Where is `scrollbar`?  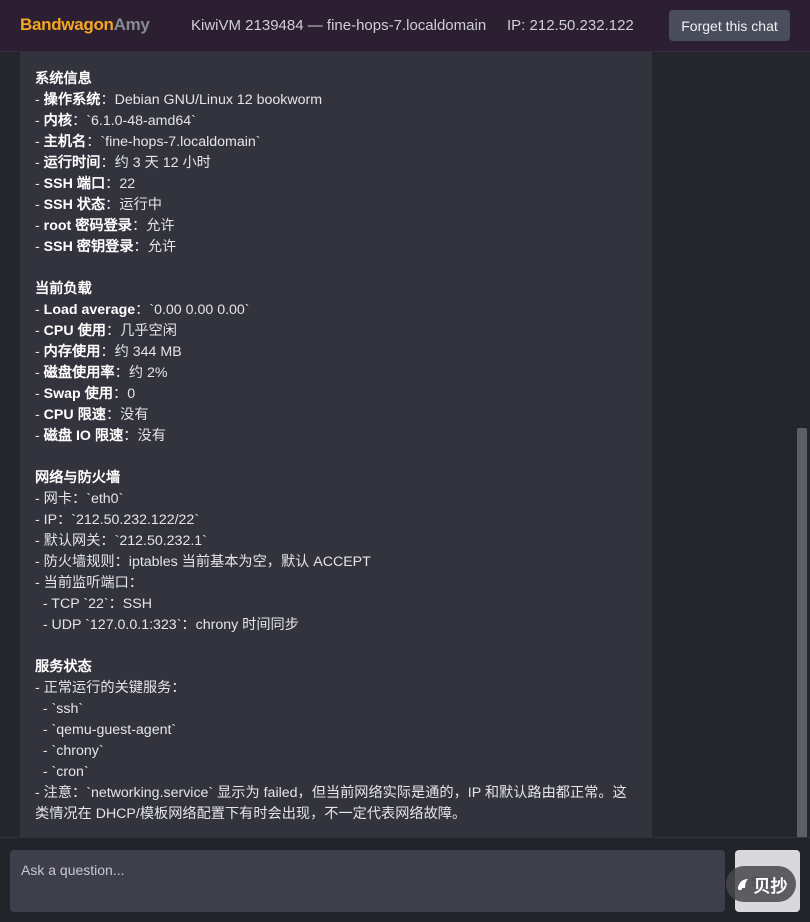
scrollbar is located at coordinates (802, 467).